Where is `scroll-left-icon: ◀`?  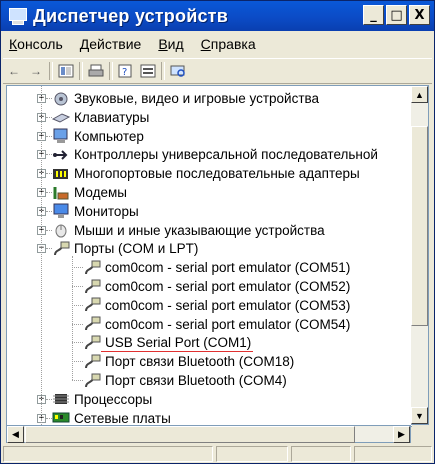 scroll-left-icon: ◀ is located at coordinates (15, 434).